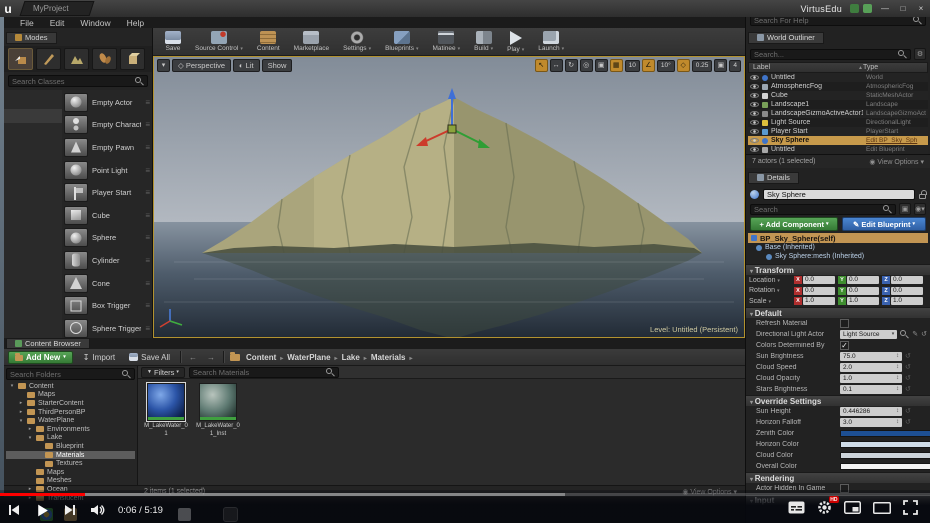 This screenshot has height=523, width=930. Describe the element at coordinates (107, 260) in the screenshot. I see `placeable-item: Cylinder ≡` at that location.